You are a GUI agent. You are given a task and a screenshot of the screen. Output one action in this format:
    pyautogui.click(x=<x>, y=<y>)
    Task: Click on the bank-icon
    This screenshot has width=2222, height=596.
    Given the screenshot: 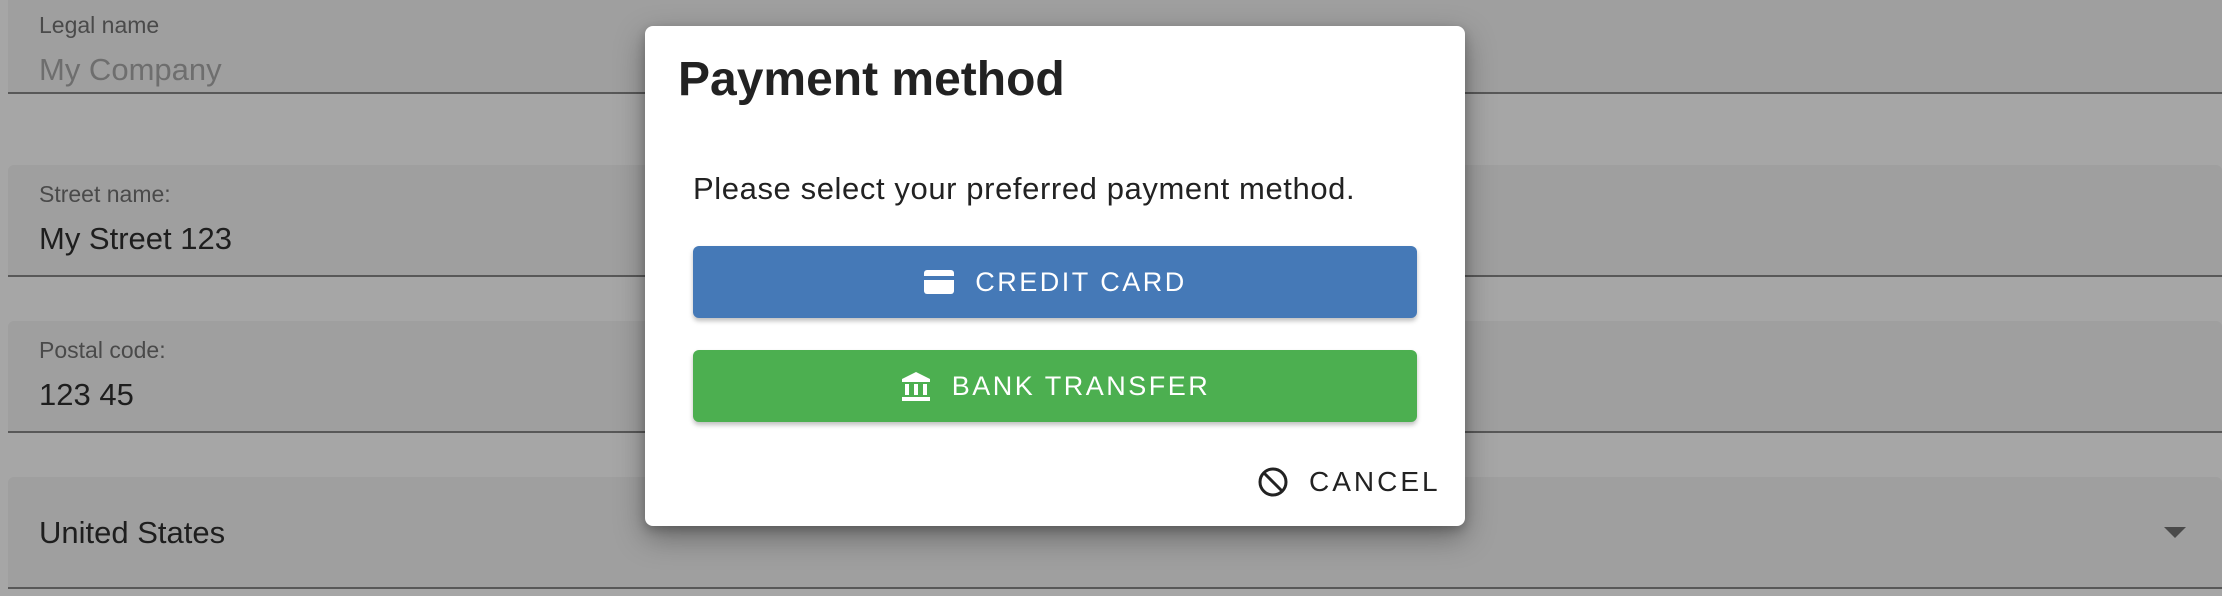 What is the action you would take?
    pyautogui.click(x=916, y=386)
    